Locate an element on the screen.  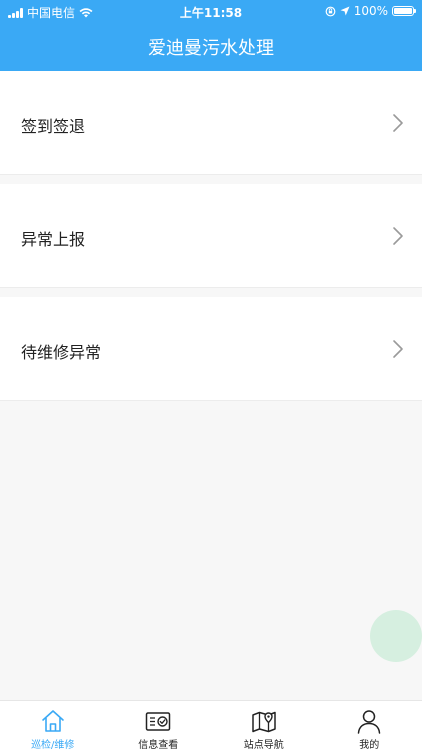
menu-item-label: 待维修异常 is located at coordinates (61, 352).